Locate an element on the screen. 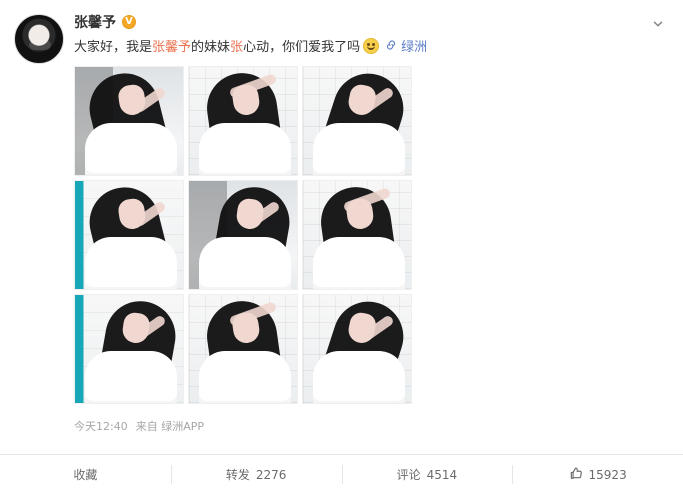  emoji-mouth is located at coordinates (371, 47).